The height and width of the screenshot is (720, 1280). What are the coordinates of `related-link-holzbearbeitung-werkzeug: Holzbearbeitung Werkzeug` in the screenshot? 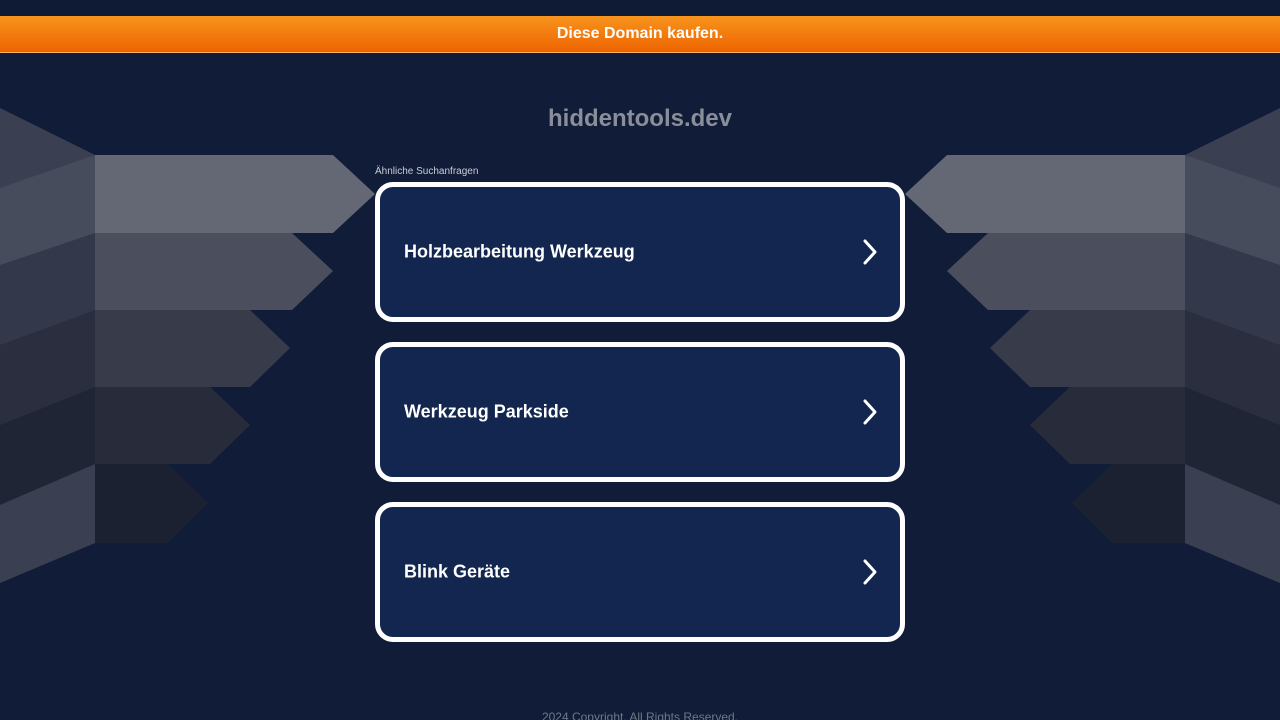 It's located at (640, 252).